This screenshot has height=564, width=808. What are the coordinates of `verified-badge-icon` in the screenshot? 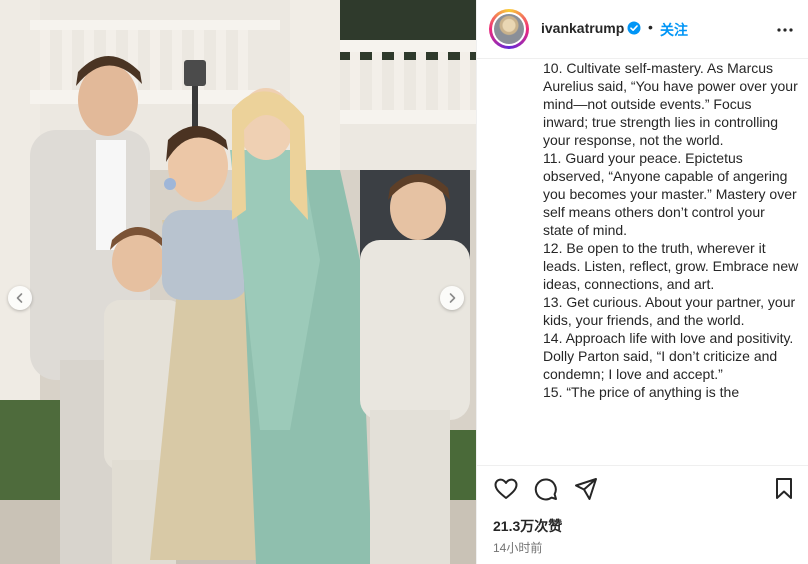 It's located at (634, 28).